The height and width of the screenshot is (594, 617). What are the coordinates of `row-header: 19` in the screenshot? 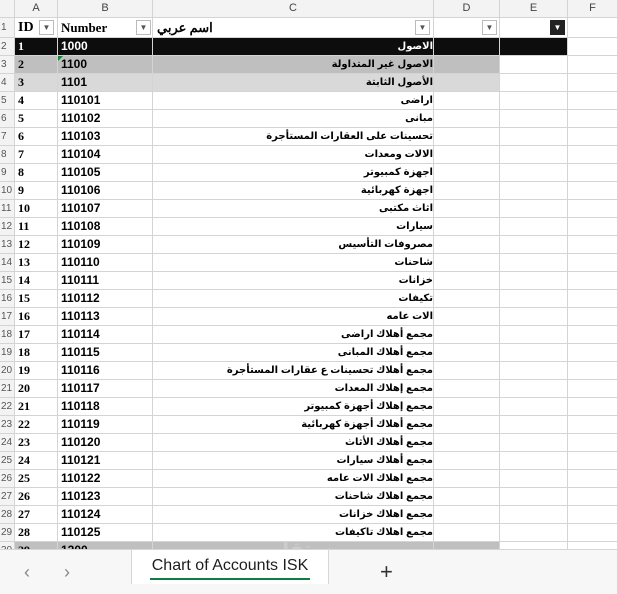 It's located at (7, 353).